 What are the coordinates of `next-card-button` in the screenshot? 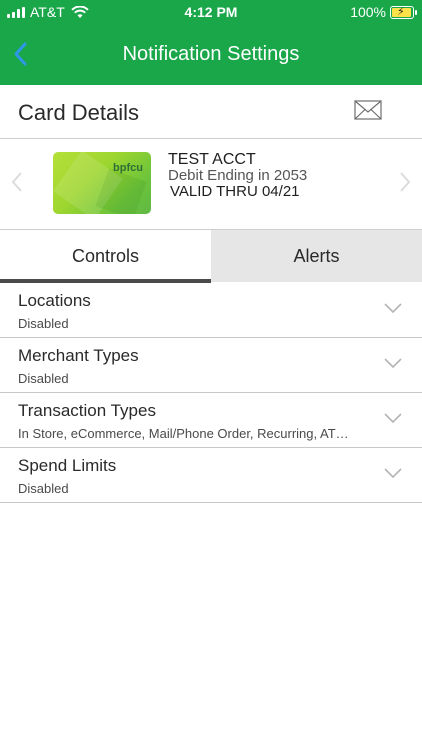 It's located at (405, 185).